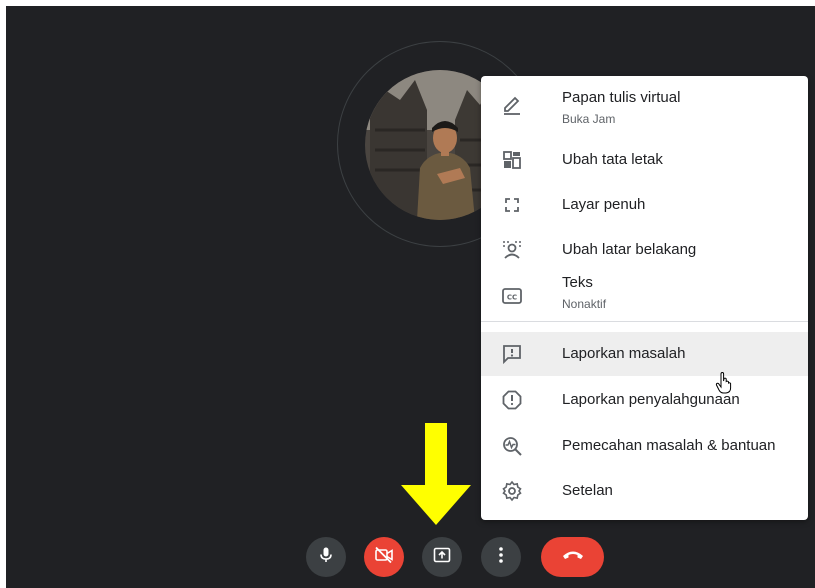 Image resolution: width=815 pixels, height=588 pixels. I want to click on more-options-button, so click(501, 557).